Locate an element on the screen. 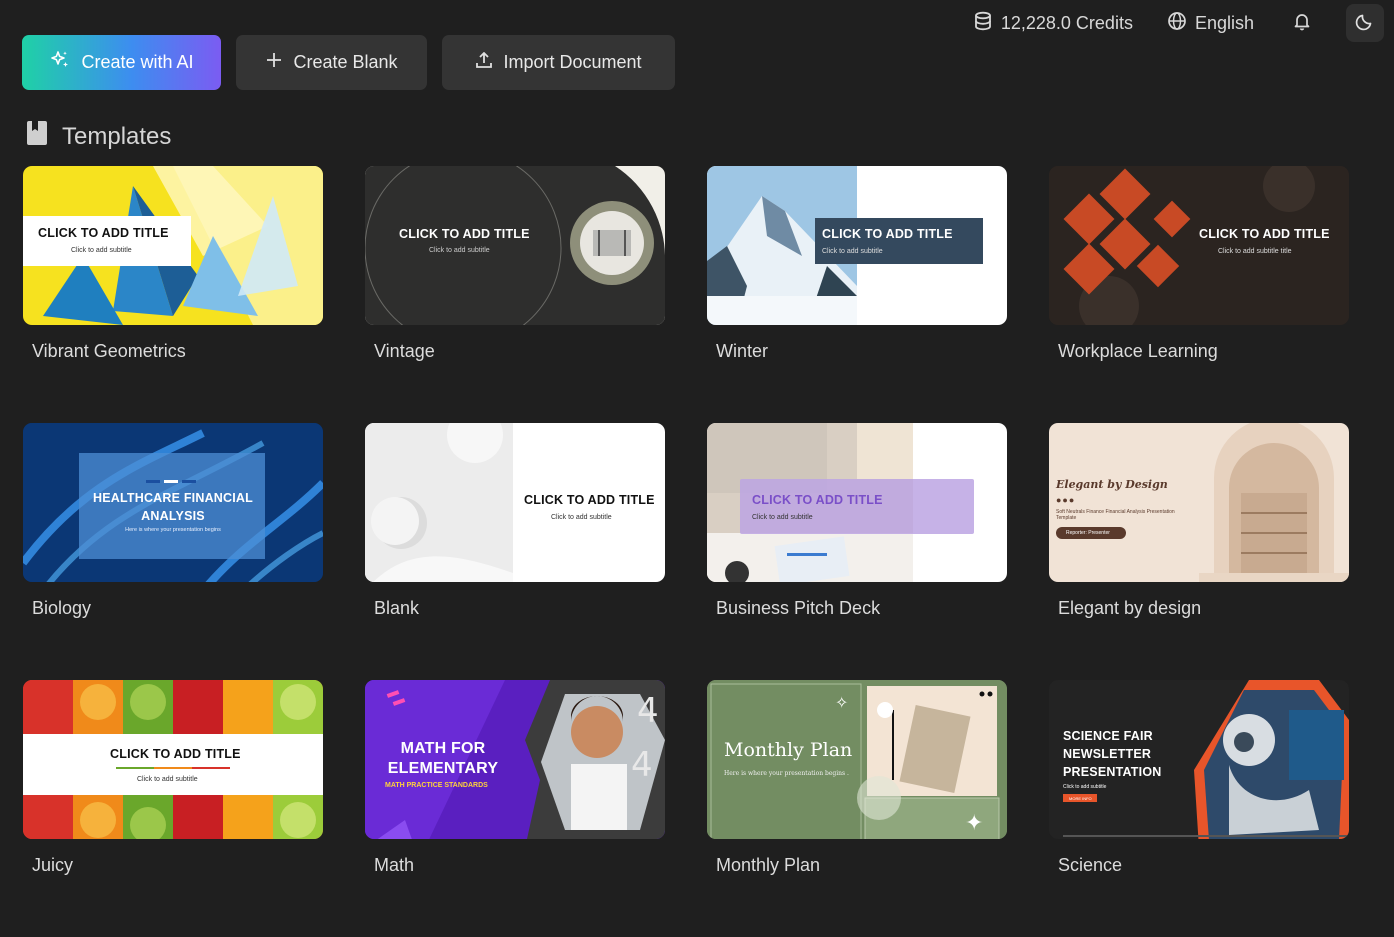 The width and height of the screenshot is (1394, 937). scrollbar is located at coordinates (1391, 510).